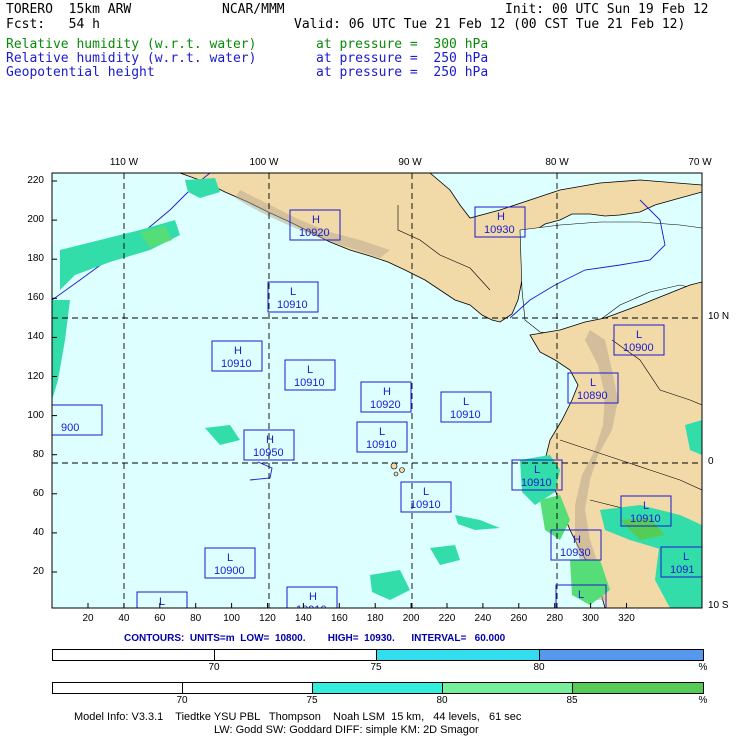 This screenshot has height=740, width=740. What do you see at coordinates (267, 618) in the screenshot?
I see `x-tick-label: 120` at bounding box center [267, 618].